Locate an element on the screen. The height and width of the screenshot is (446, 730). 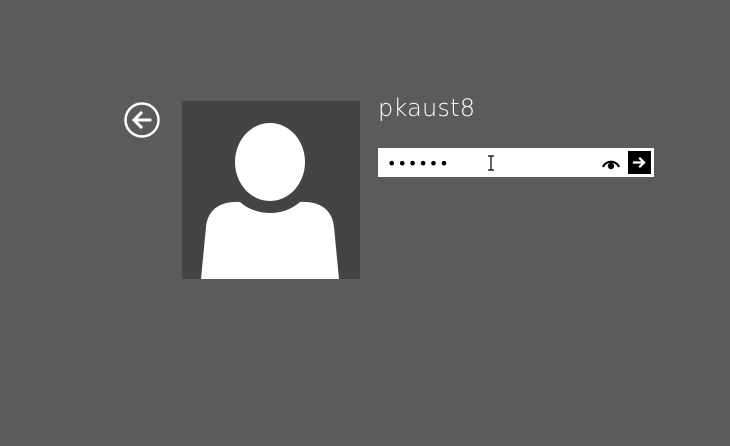
back-arrow-circle-icon is located at coordinates (142, 120).